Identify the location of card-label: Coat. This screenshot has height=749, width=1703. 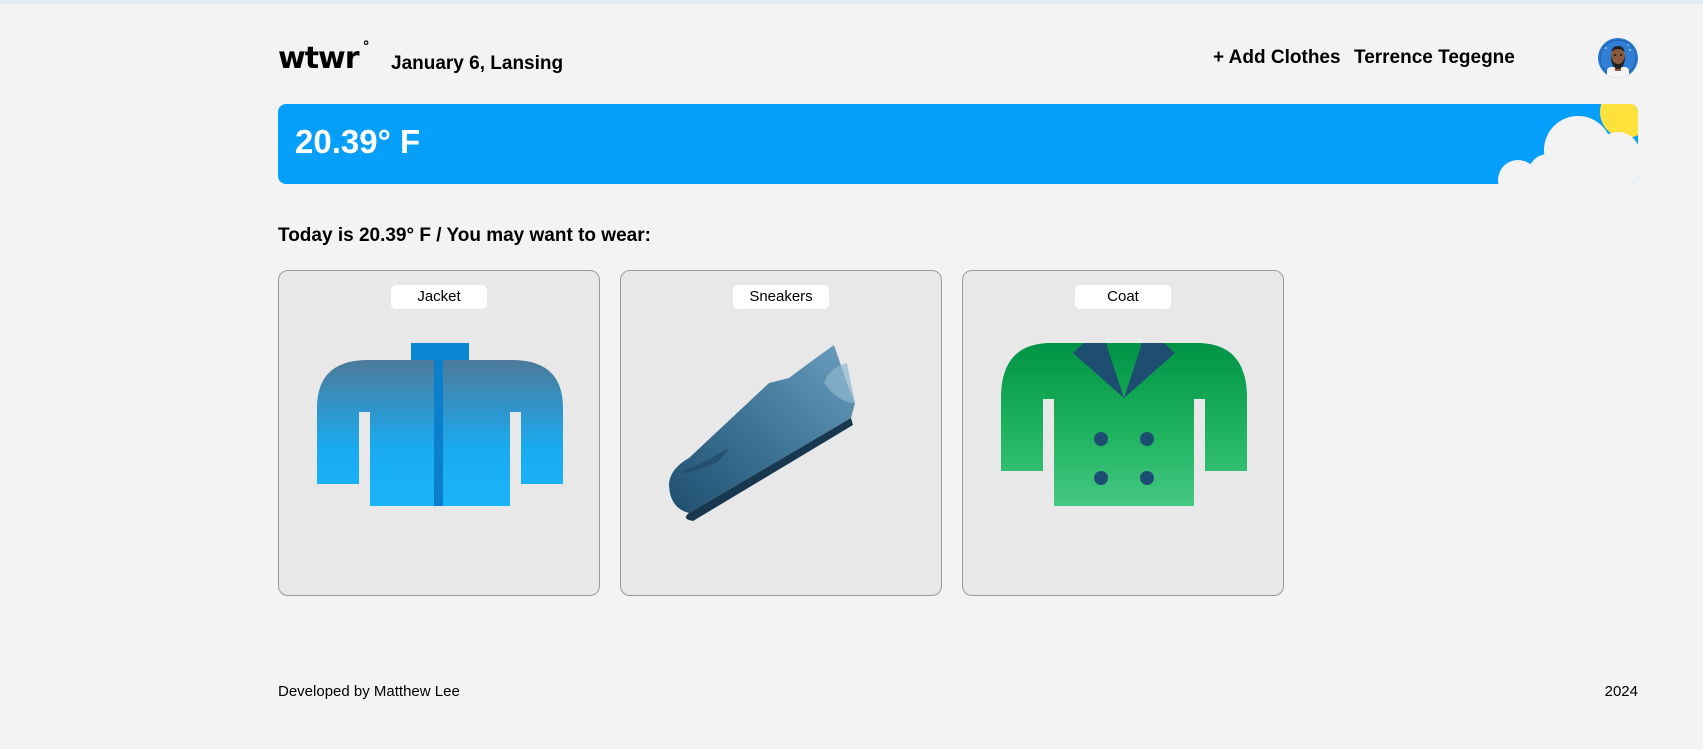
(1123, 297).